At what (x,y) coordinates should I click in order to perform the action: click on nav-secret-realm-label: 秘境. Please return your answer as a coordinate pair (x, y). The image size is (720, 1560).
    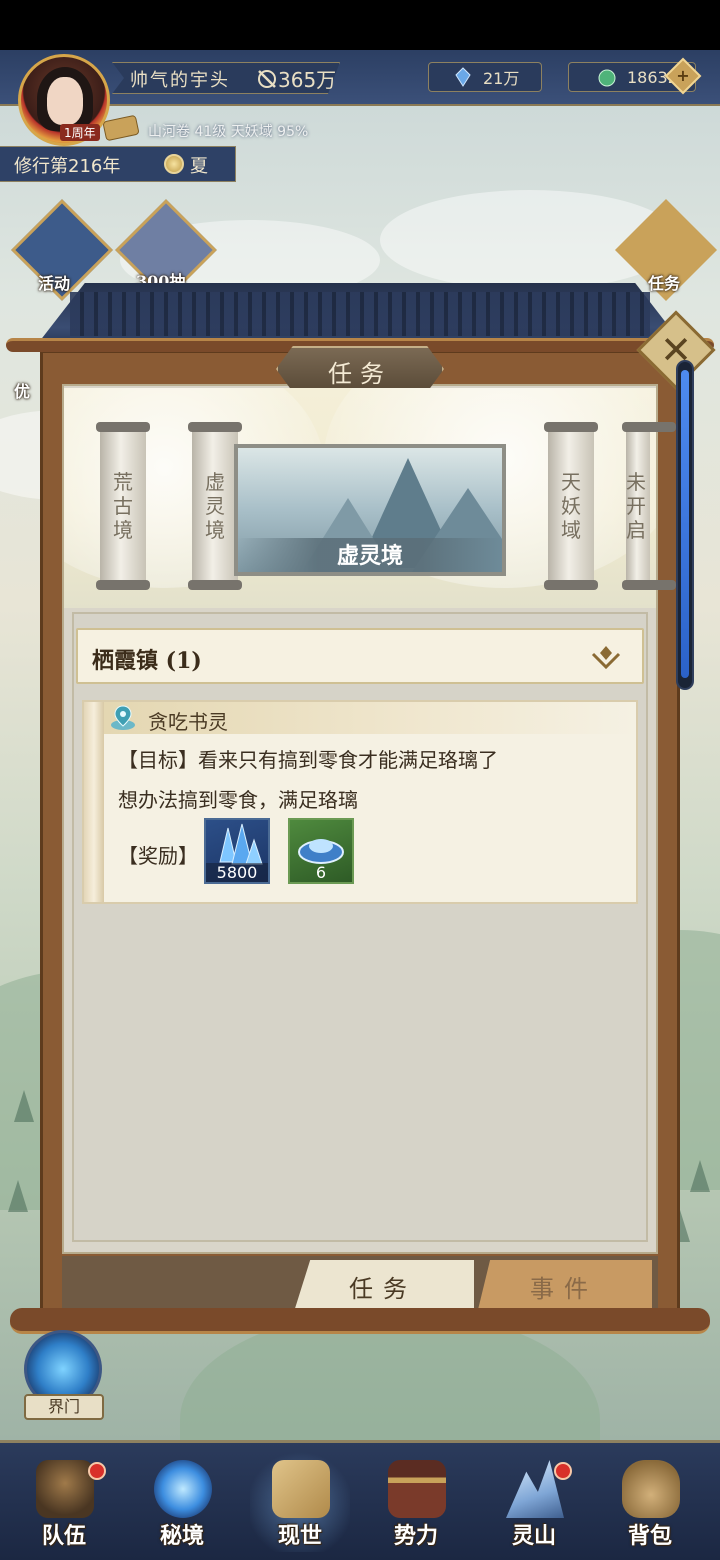
    Looking at the image, I should click on (181, 1536).